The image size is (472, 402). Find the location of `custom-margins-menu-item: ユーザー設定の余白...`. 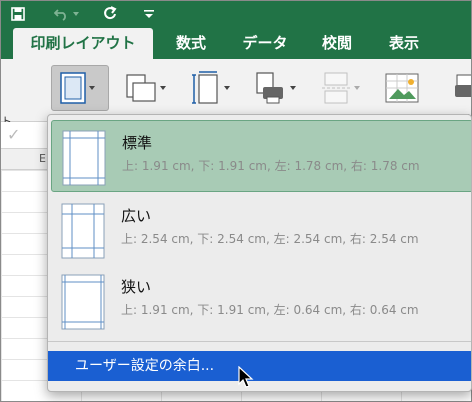

custom-margins-menu-item: ユーザー設定の余白... is located at coordinates (259, 366).